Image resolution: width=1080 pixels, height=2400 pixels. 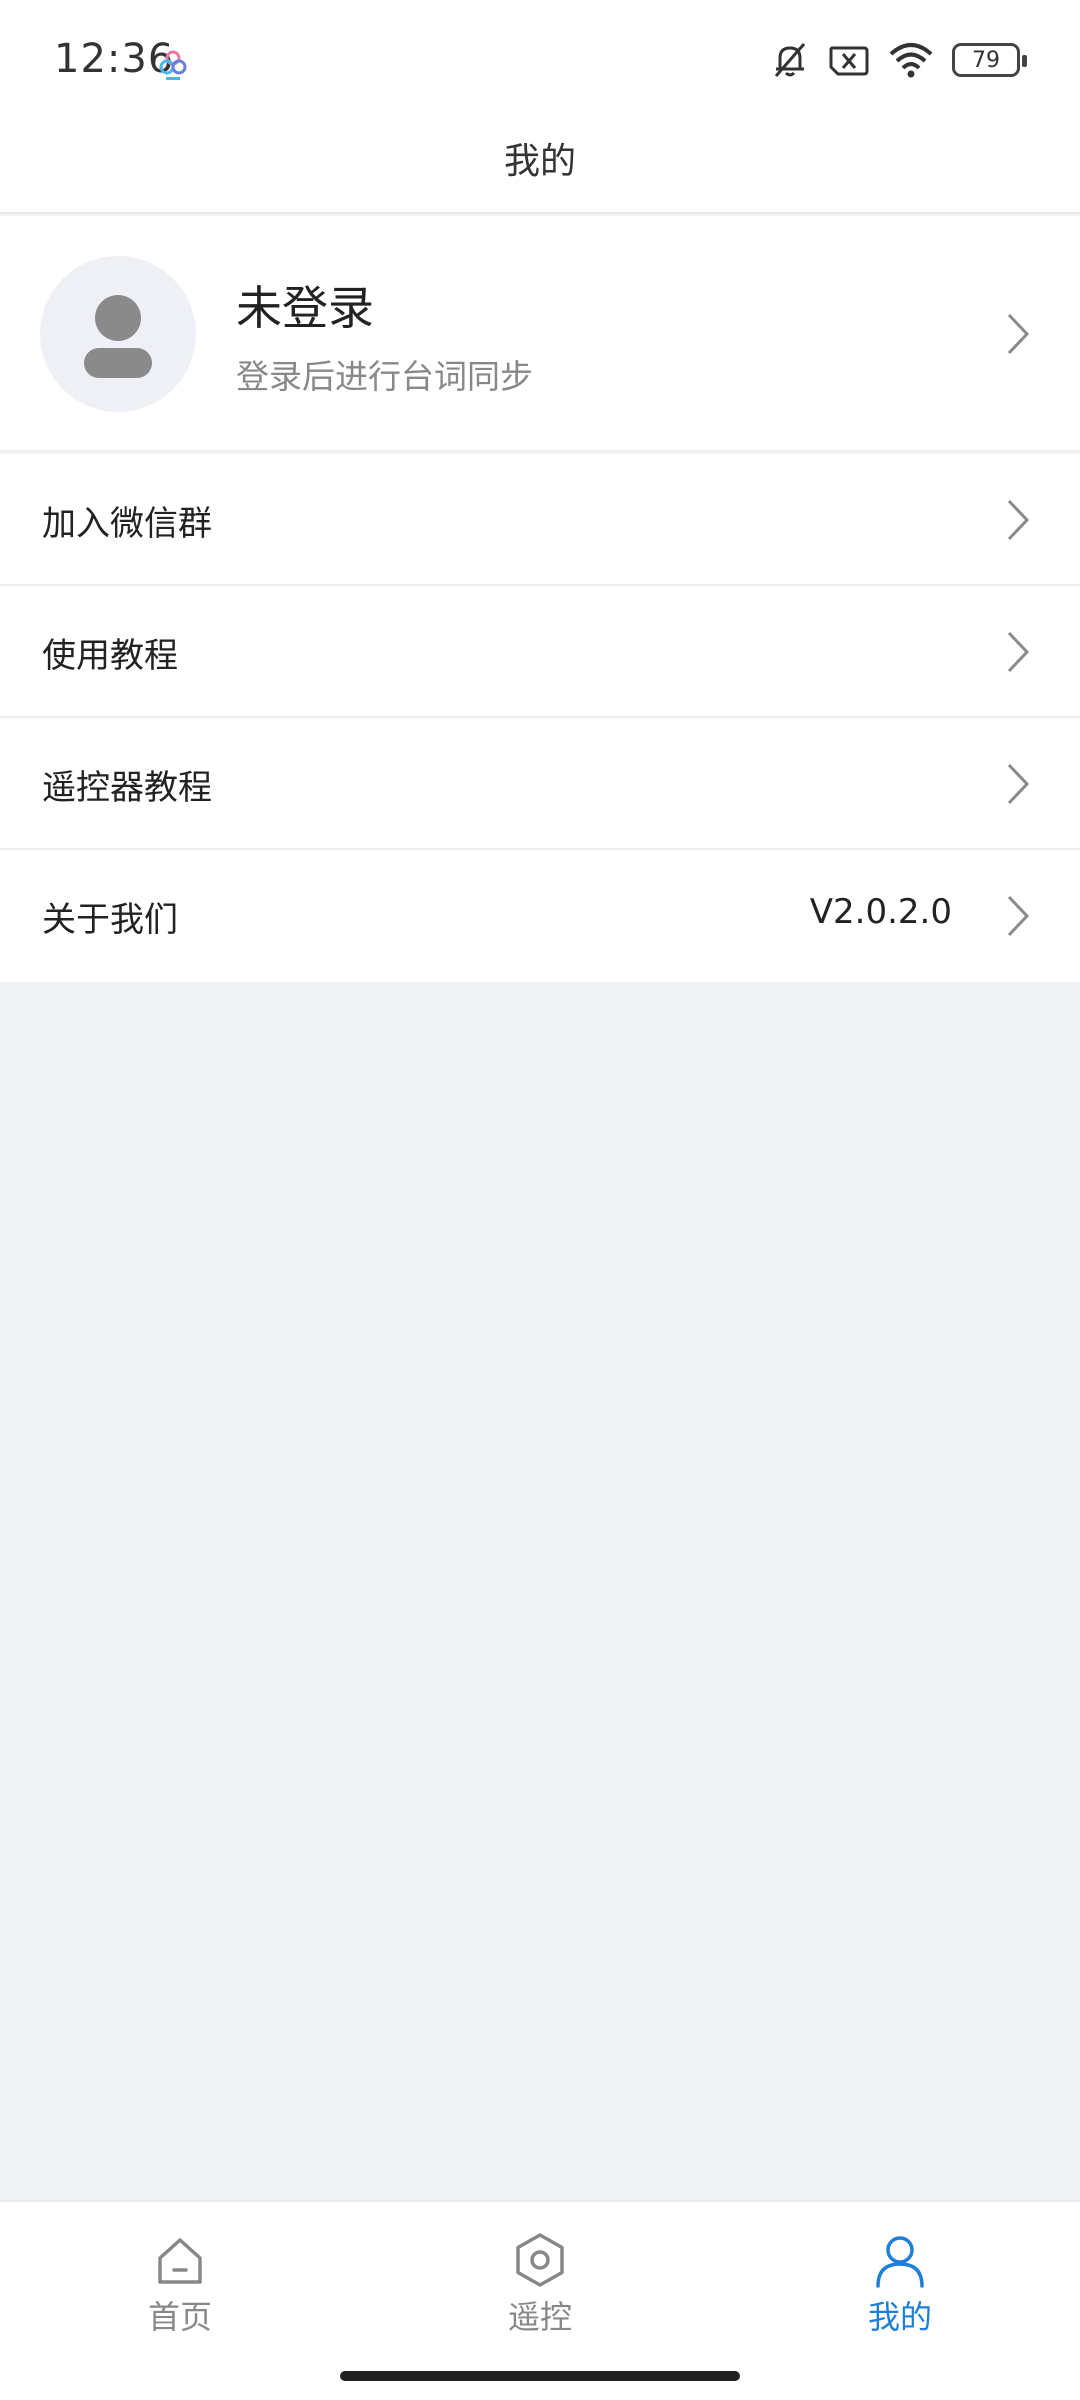 I want to click on header: 我的, so click(x=540, y=167).